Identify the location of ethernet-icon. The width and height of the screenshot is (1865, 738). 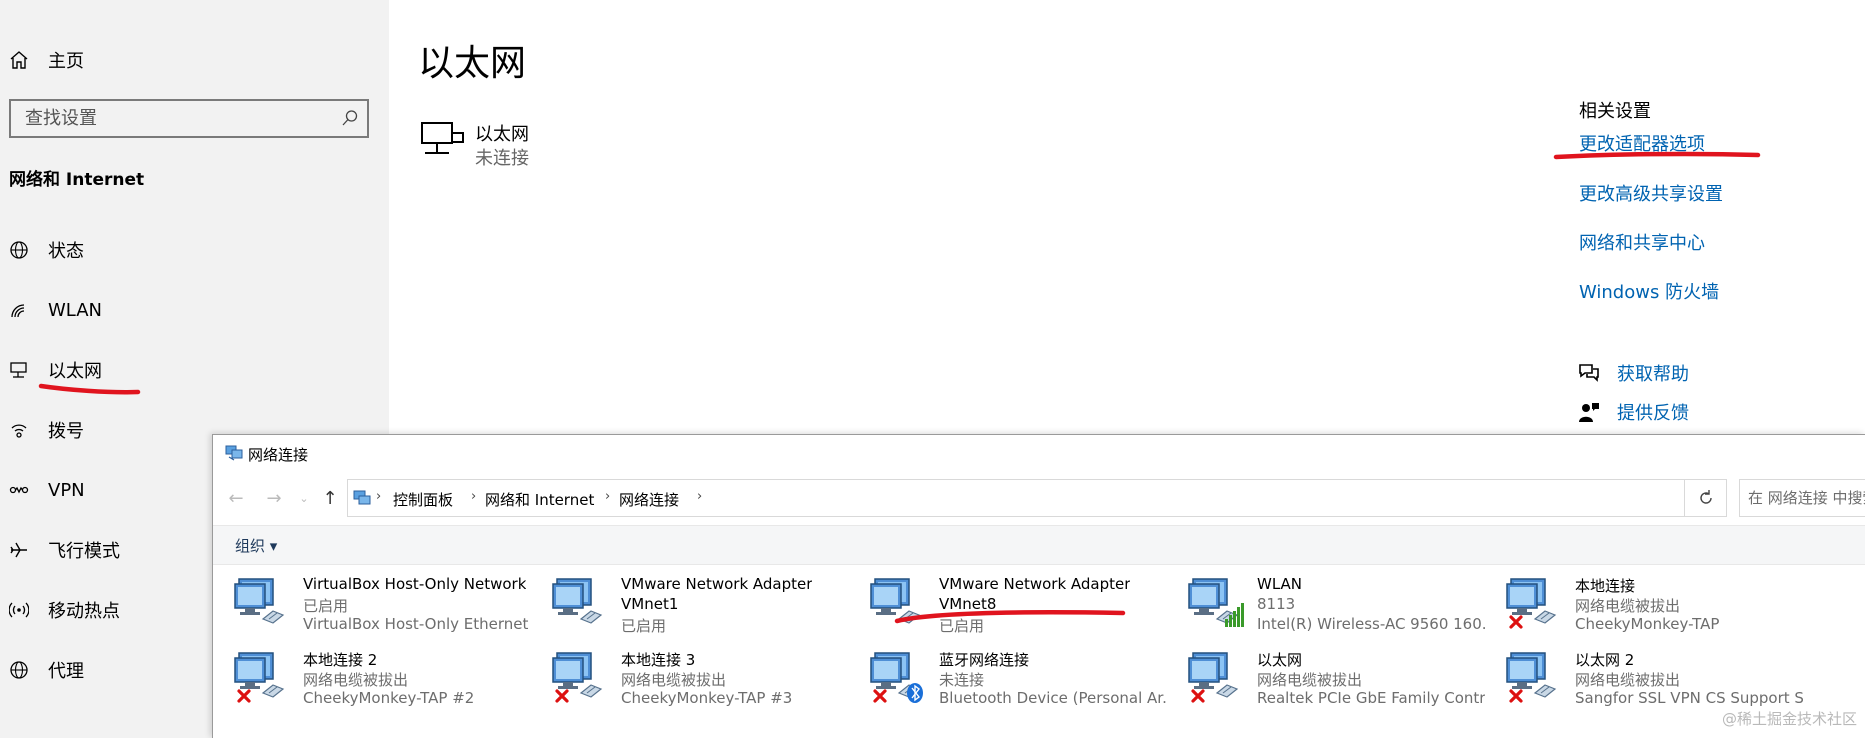
(19, 370).